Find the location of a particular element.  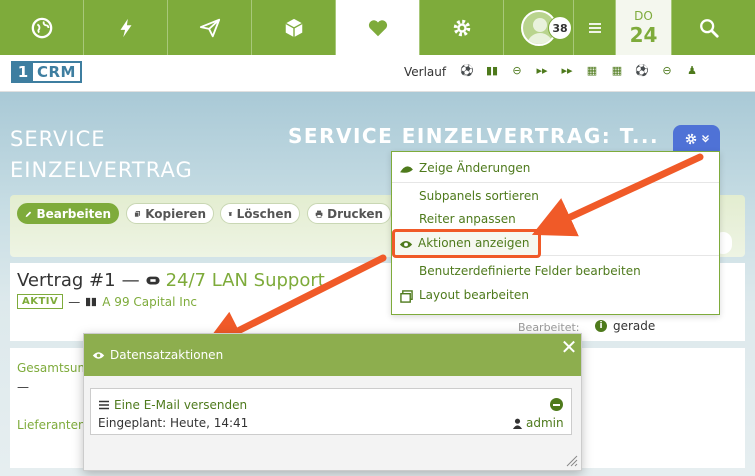

edited-time: gerade is located at coordinates (634, 326).